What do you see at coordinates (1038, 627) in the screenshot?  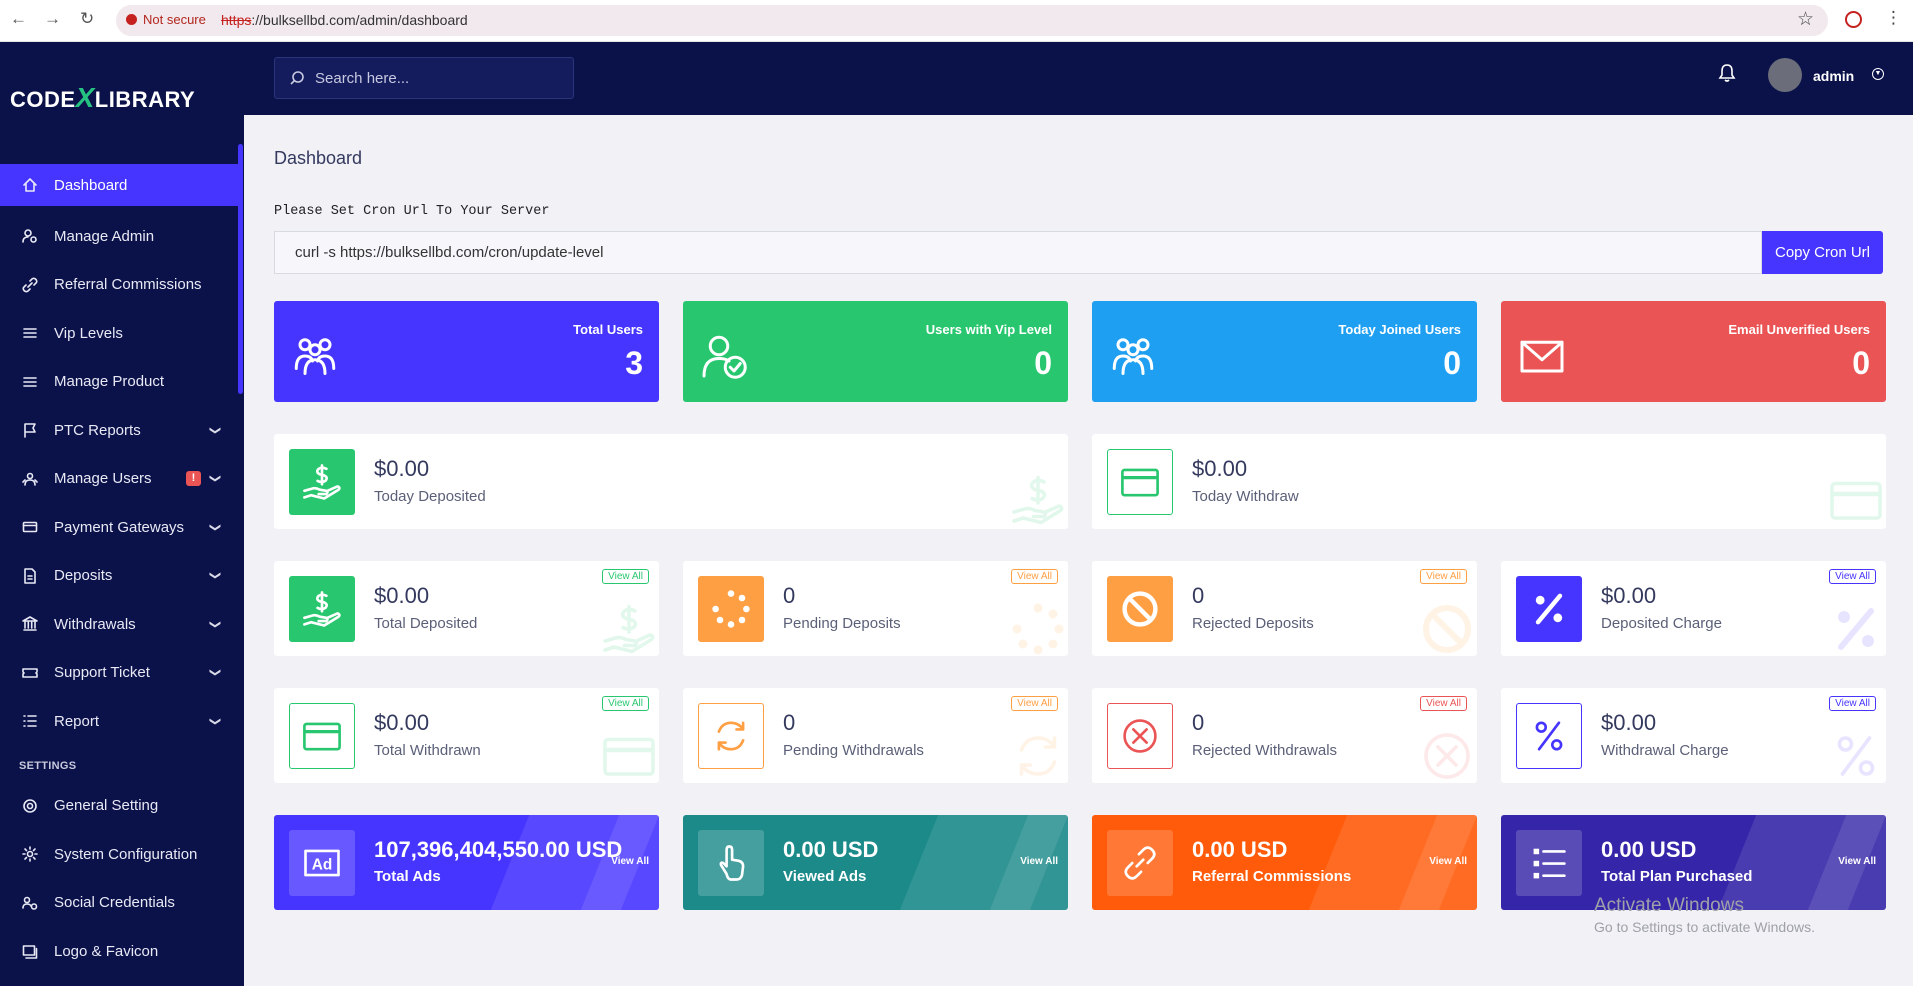 I see `spinner-icon` at bounding box center [1038, 627].